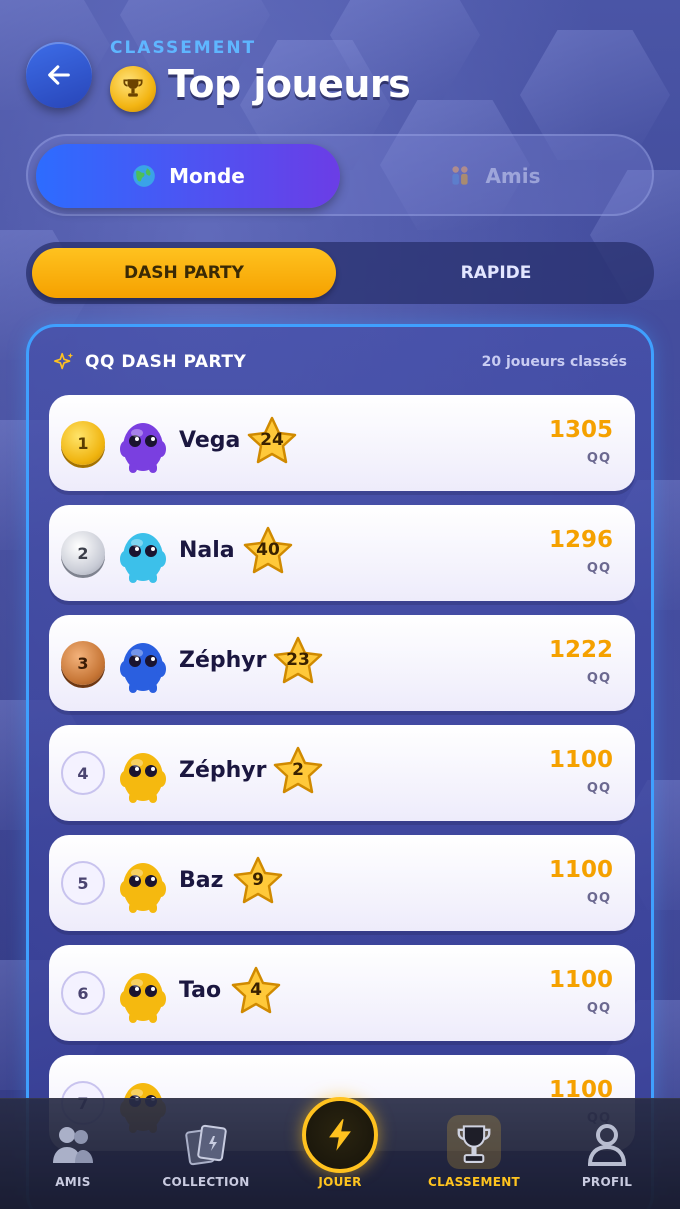  I want to click on rank-badge: 3, so click(83, 663).